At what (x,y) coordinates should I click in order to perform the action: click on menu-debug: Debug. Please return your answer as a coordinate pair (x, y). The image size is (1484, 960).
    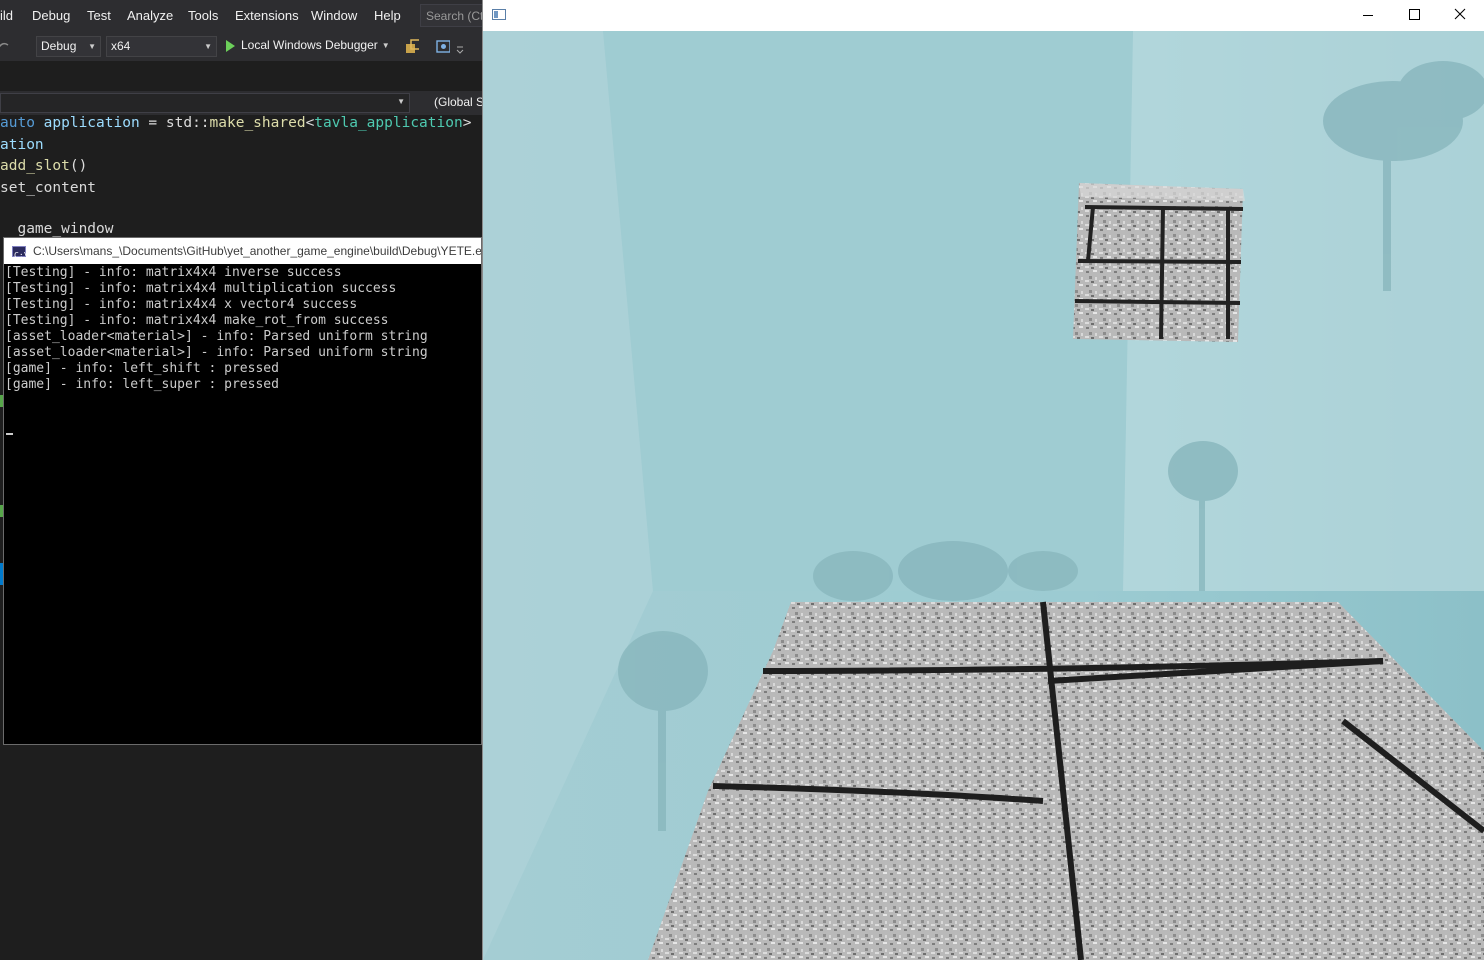
    Looking at the image, I should click on (51, 15).